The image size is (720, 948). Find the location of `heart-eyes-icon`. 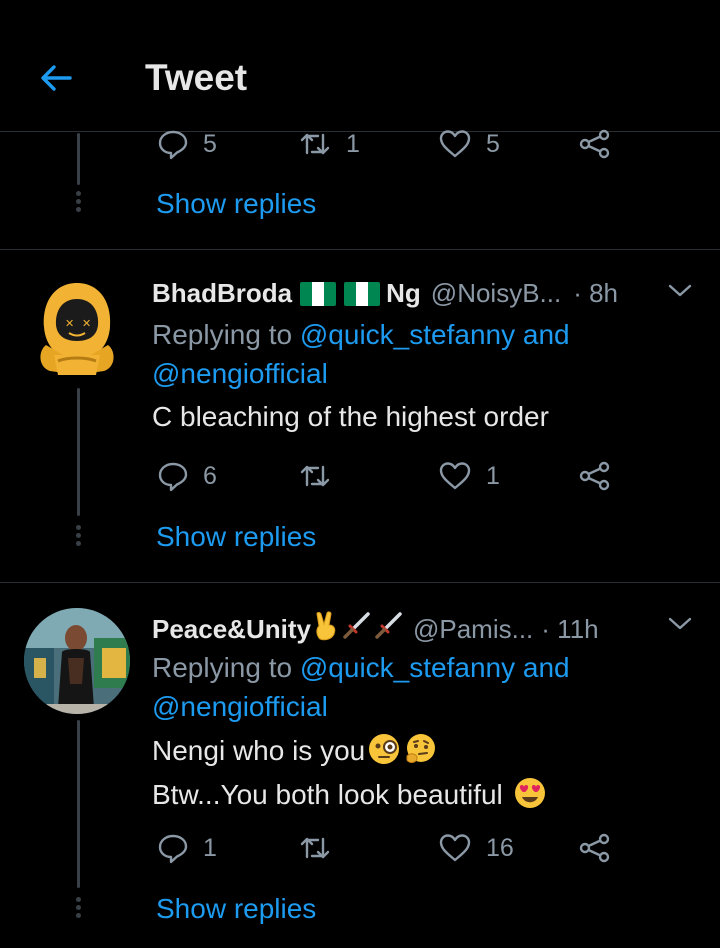

heart-eyes-icon is located at coordinates (530, 798).